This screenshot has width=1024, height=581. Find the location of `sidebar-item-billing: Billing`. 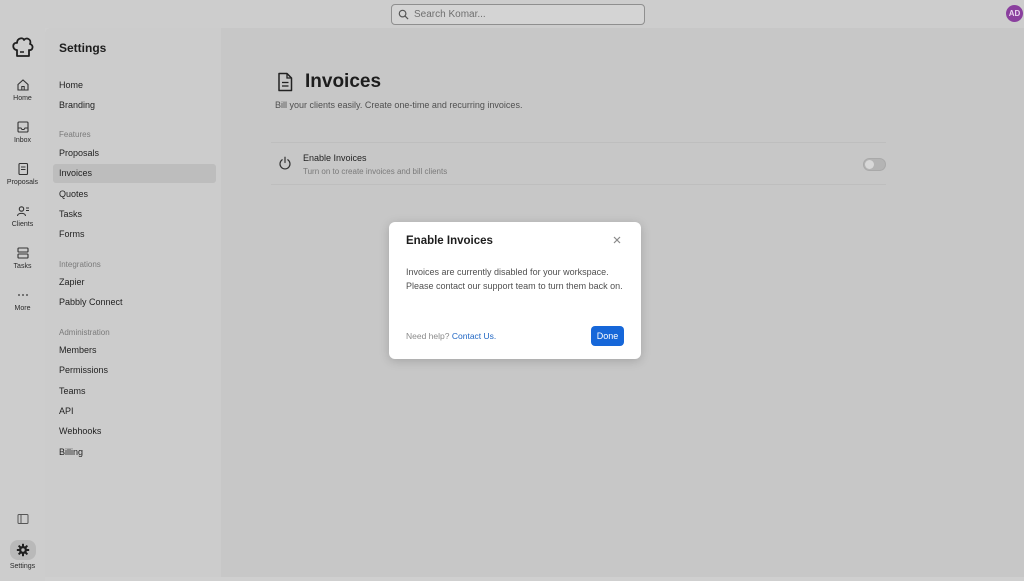

sidebar-item-billing: Billing is located at coordinates (134, 452).